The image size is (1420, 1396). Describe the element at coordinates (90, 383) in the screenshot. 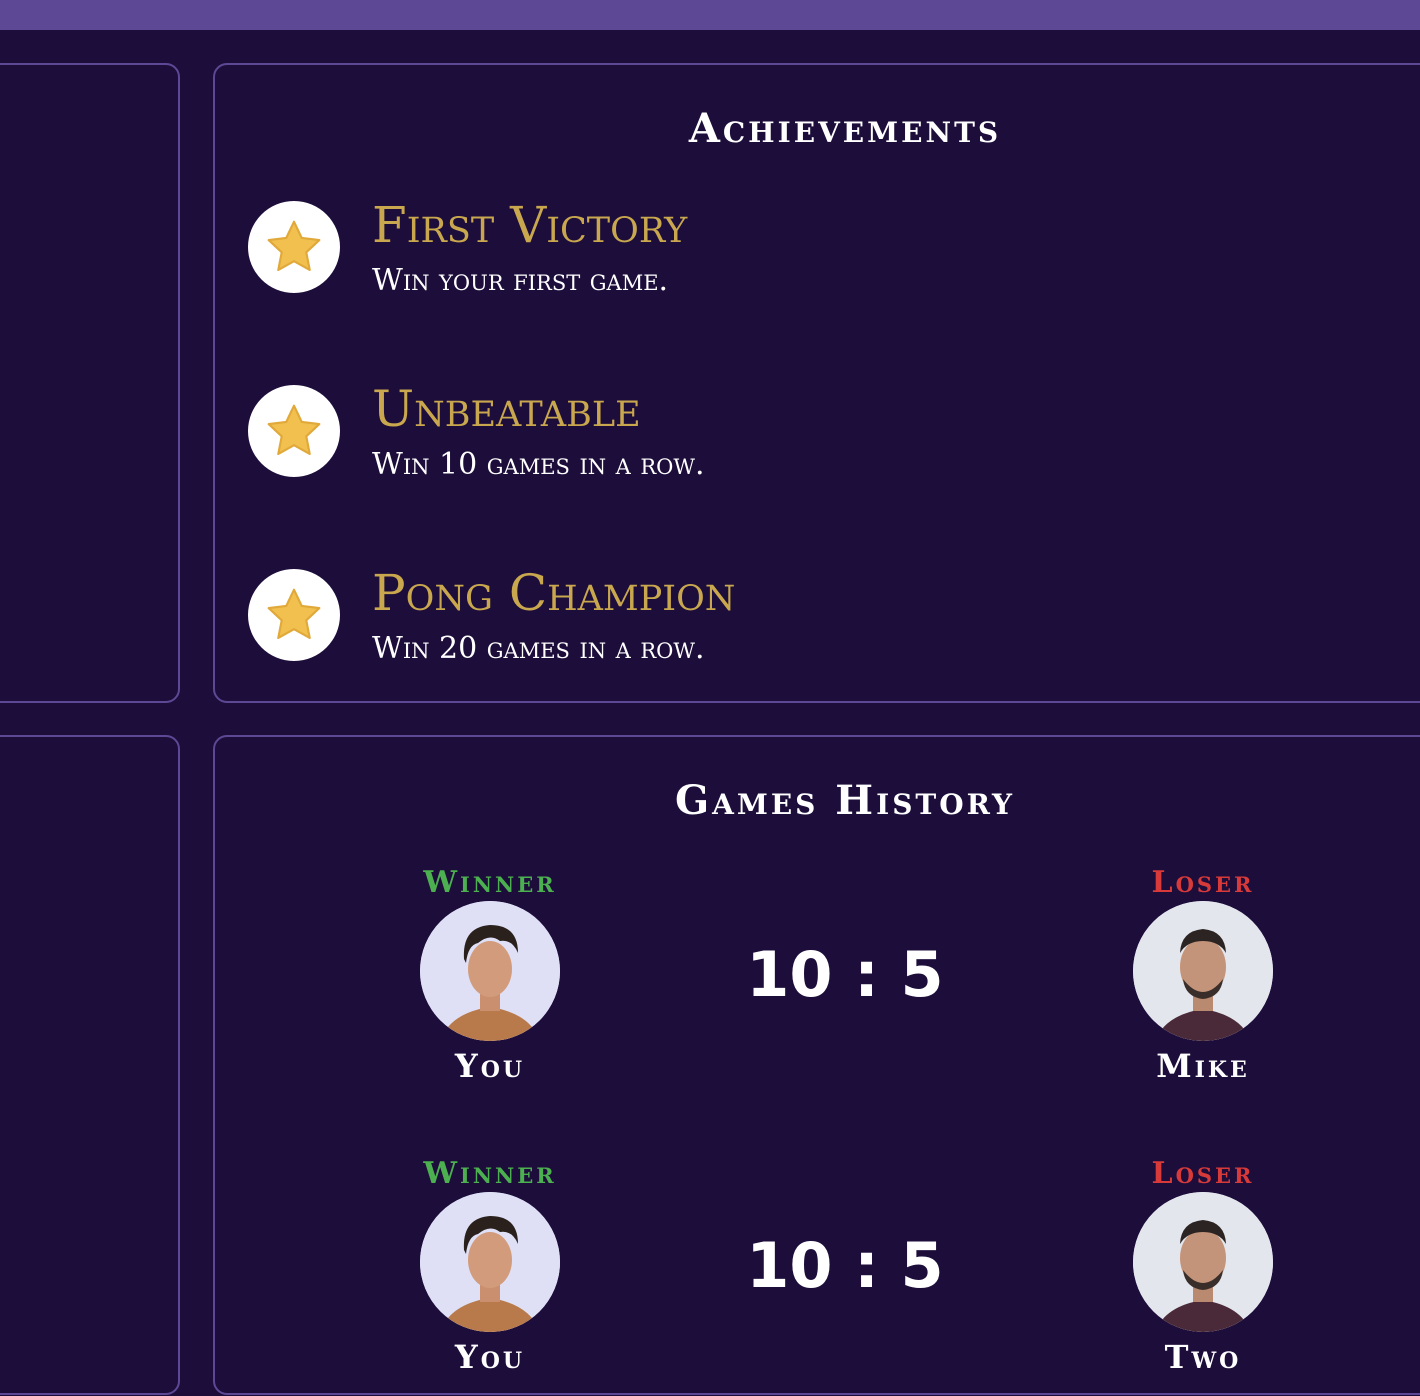

I see `left-panel-top` at that location.